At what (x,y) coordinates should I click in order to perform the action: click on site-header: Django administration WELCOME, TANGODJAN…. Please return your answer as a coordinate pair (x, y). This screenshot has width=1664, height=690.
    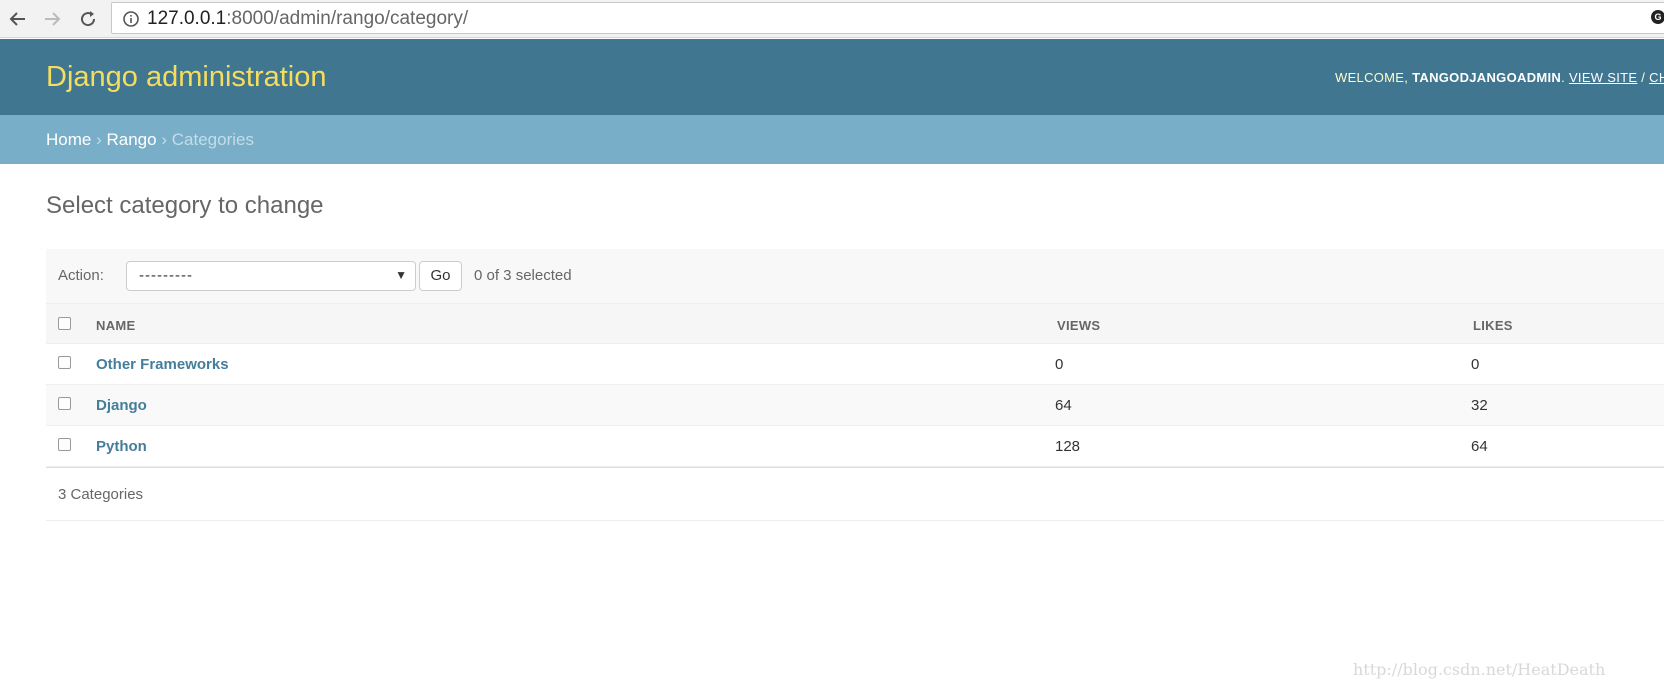
    Looking at the image, I should click on (832, 77).